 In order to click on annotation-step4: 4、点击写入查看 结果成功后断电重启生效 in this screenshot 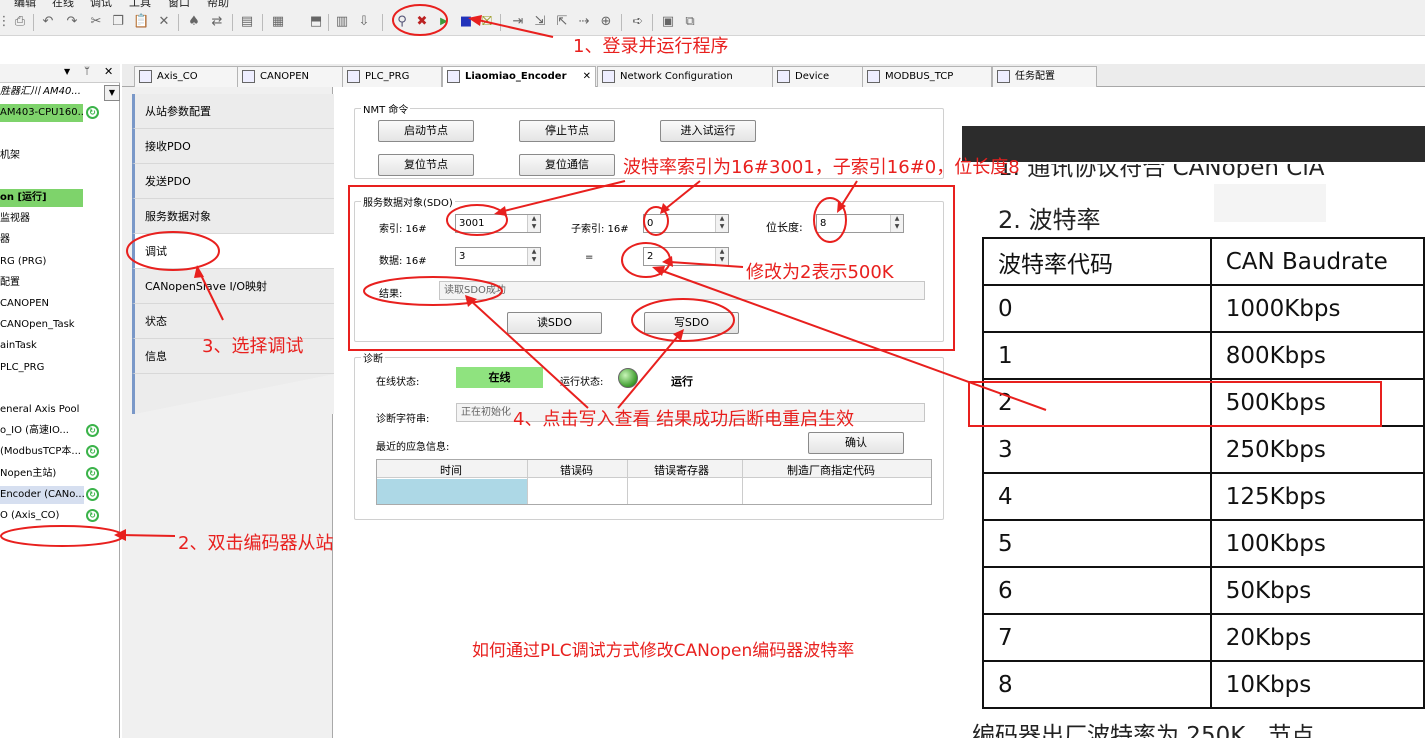, I will do `click(684, 419)`.